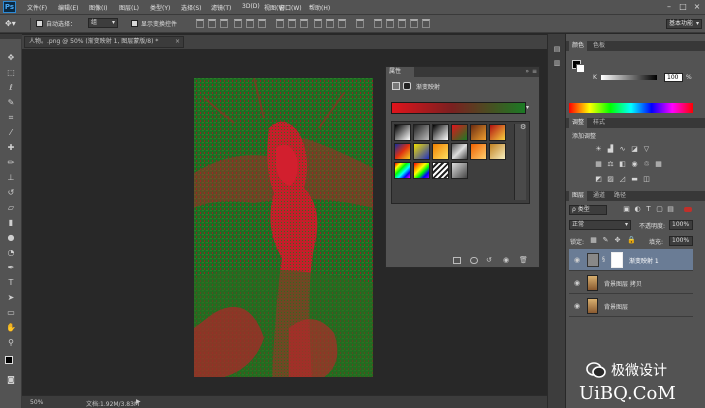 The height and width of the screenshot is (408, 705). I want to click on panel-menu-icon: ≡, so click(534, 71).